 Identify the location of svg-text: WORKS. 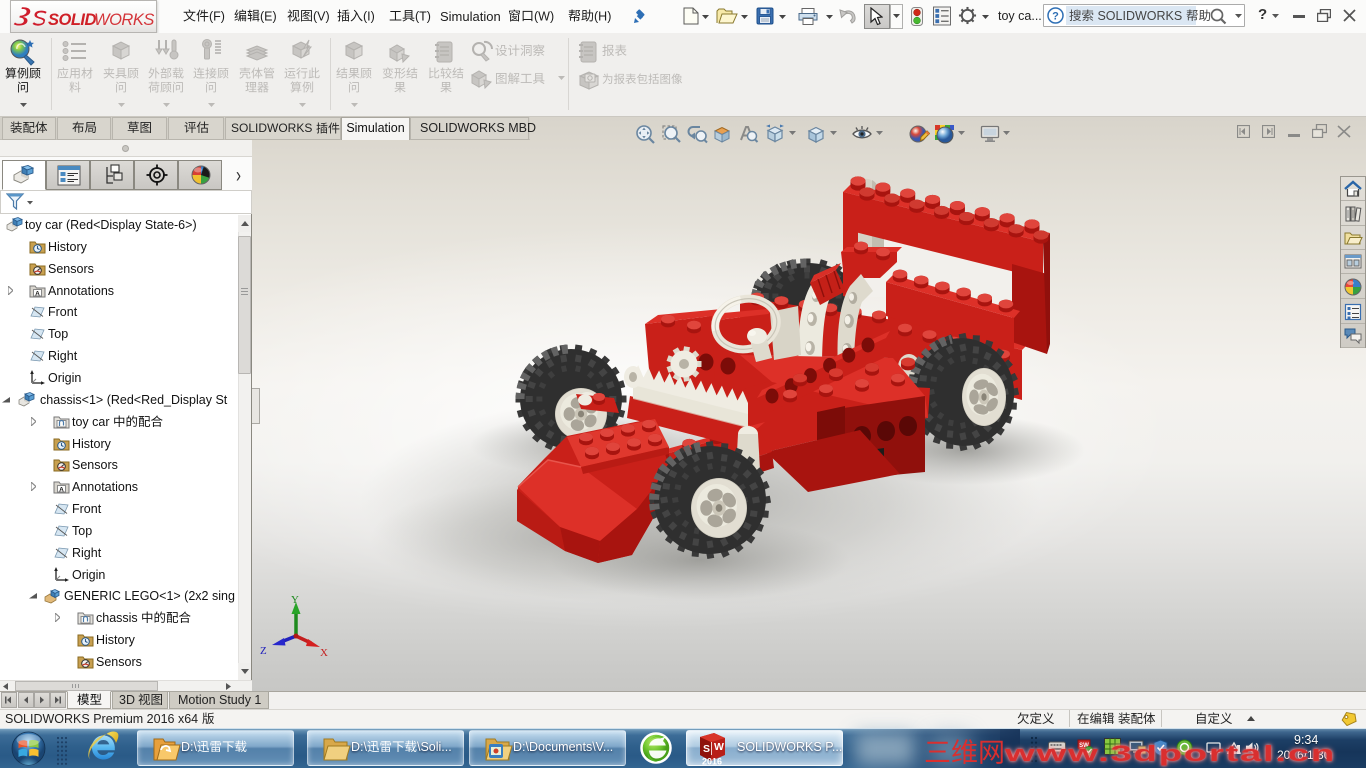
(124, 20).